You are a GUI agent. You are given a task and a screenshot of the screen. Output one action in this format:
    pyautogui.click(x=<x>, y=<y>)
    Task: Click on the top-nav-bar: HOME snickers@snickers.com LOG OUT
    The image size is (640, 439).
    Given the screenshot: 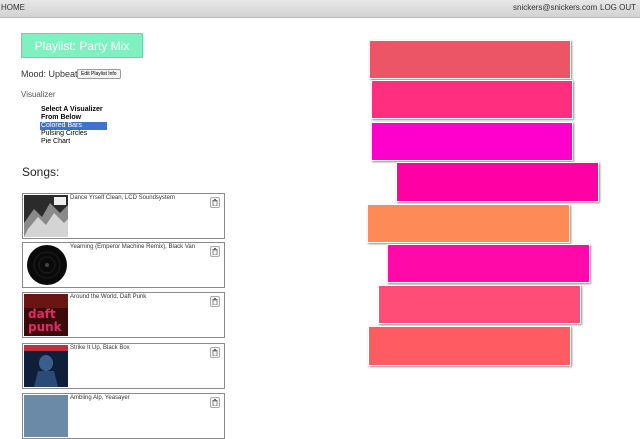 What is the action you would take?
    pyautogui.click(x=320, y=9)
    